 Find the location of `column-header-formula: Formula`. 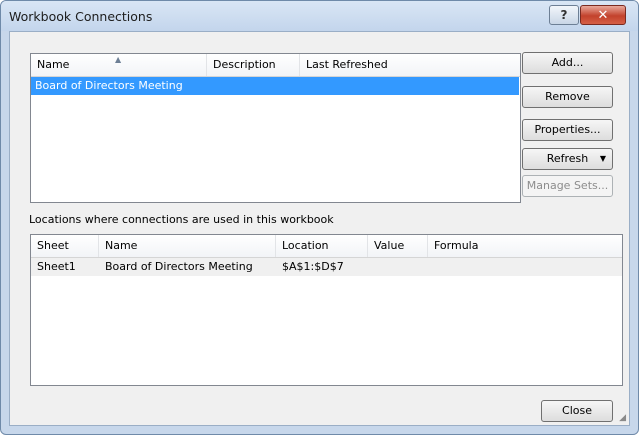

column-header-formula: Formula is located at coordinates (525, 246).